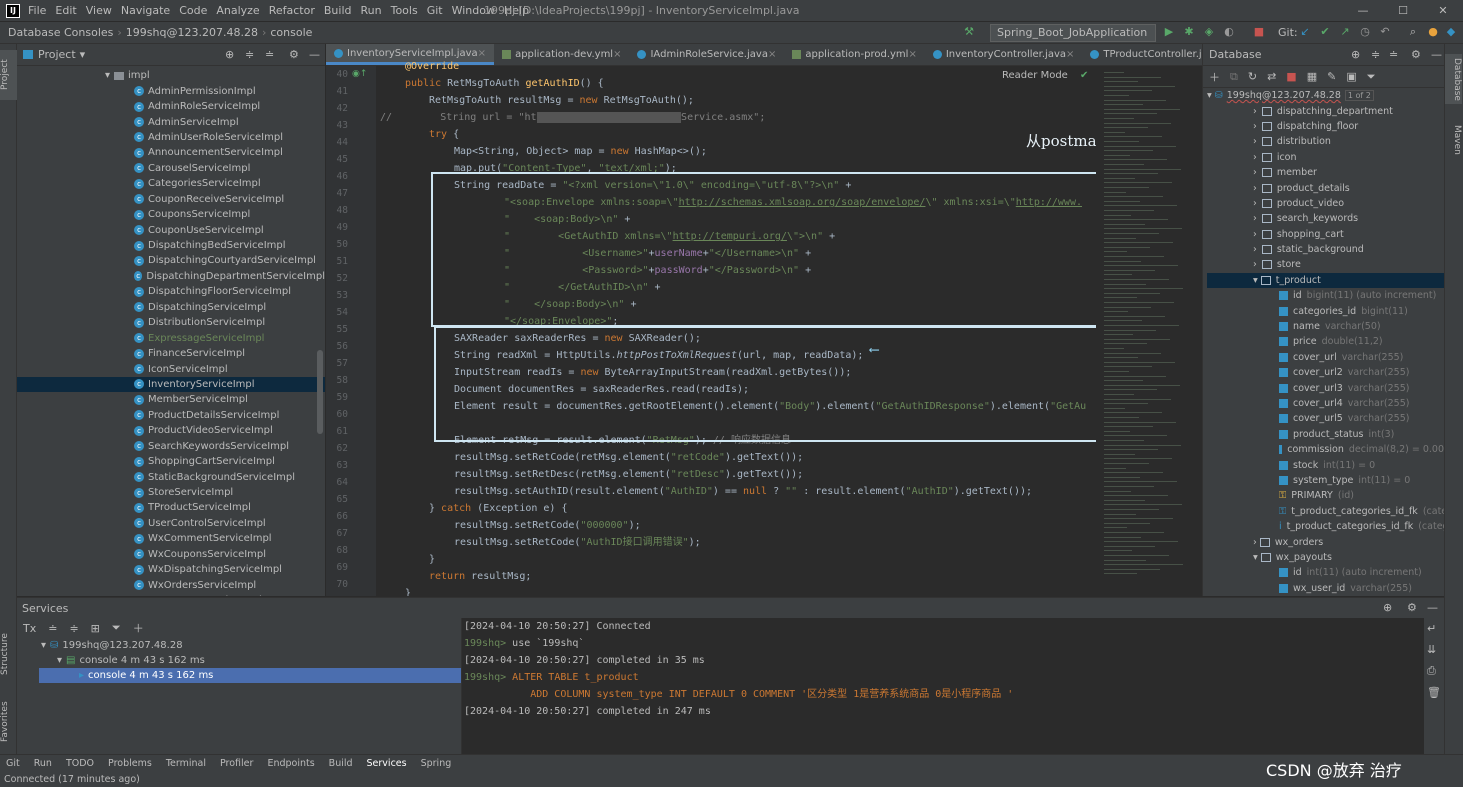 Image resolution: width=1463 pixels, height=787 pixels. Describe the element at coordinates (8, 75) in the screenshot. I see `project-side-tab: Project` at that location.